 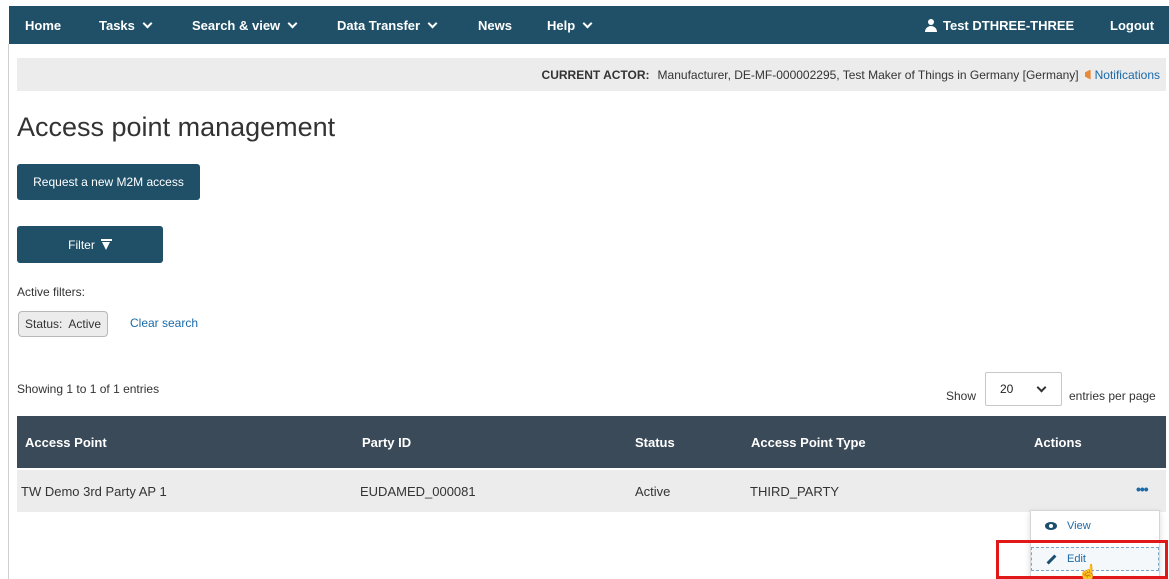 I want to click on nav-home: Home, so click(x=43, y=25).